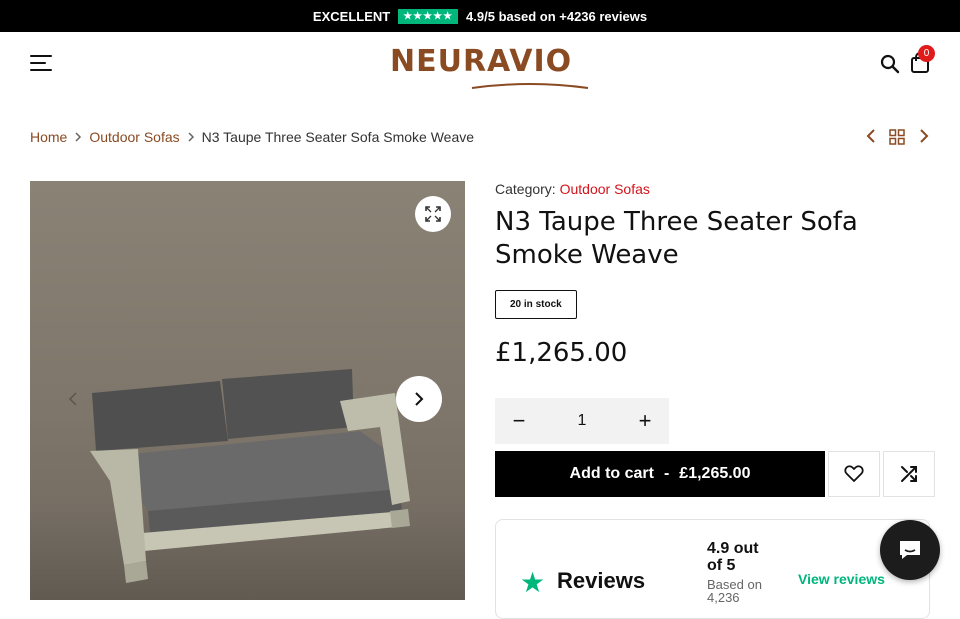 The height and width of the screenshot is (619, 960). Describe the element at coordinates (428, 16) in the screenshot. I see `trustpilot-stars-icon: ★★★★★` at that location.